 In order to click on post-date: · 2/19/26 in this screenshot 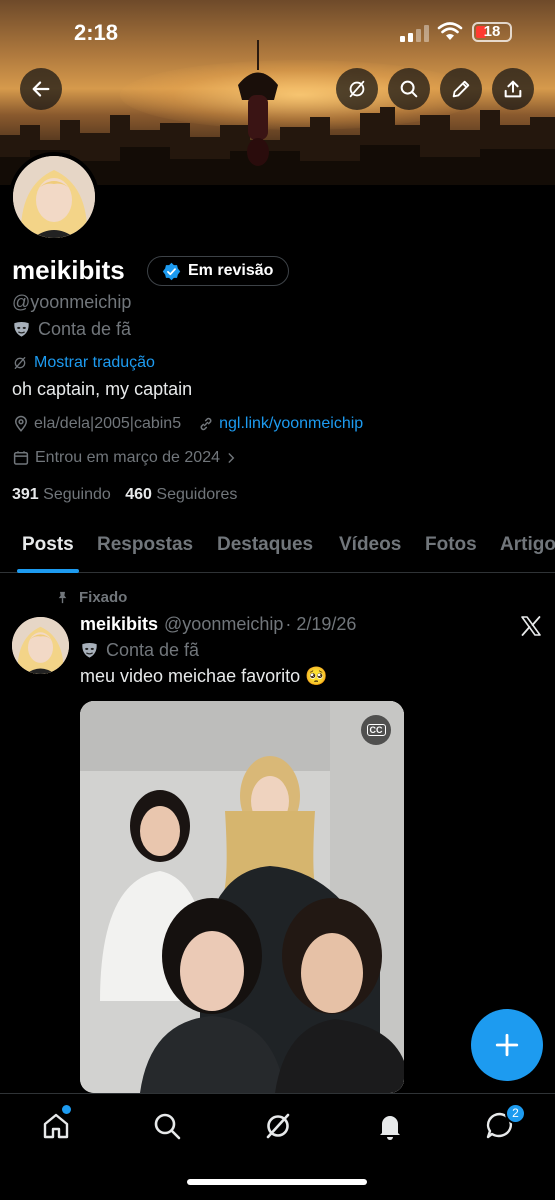, I will do `click(321, 624)`.